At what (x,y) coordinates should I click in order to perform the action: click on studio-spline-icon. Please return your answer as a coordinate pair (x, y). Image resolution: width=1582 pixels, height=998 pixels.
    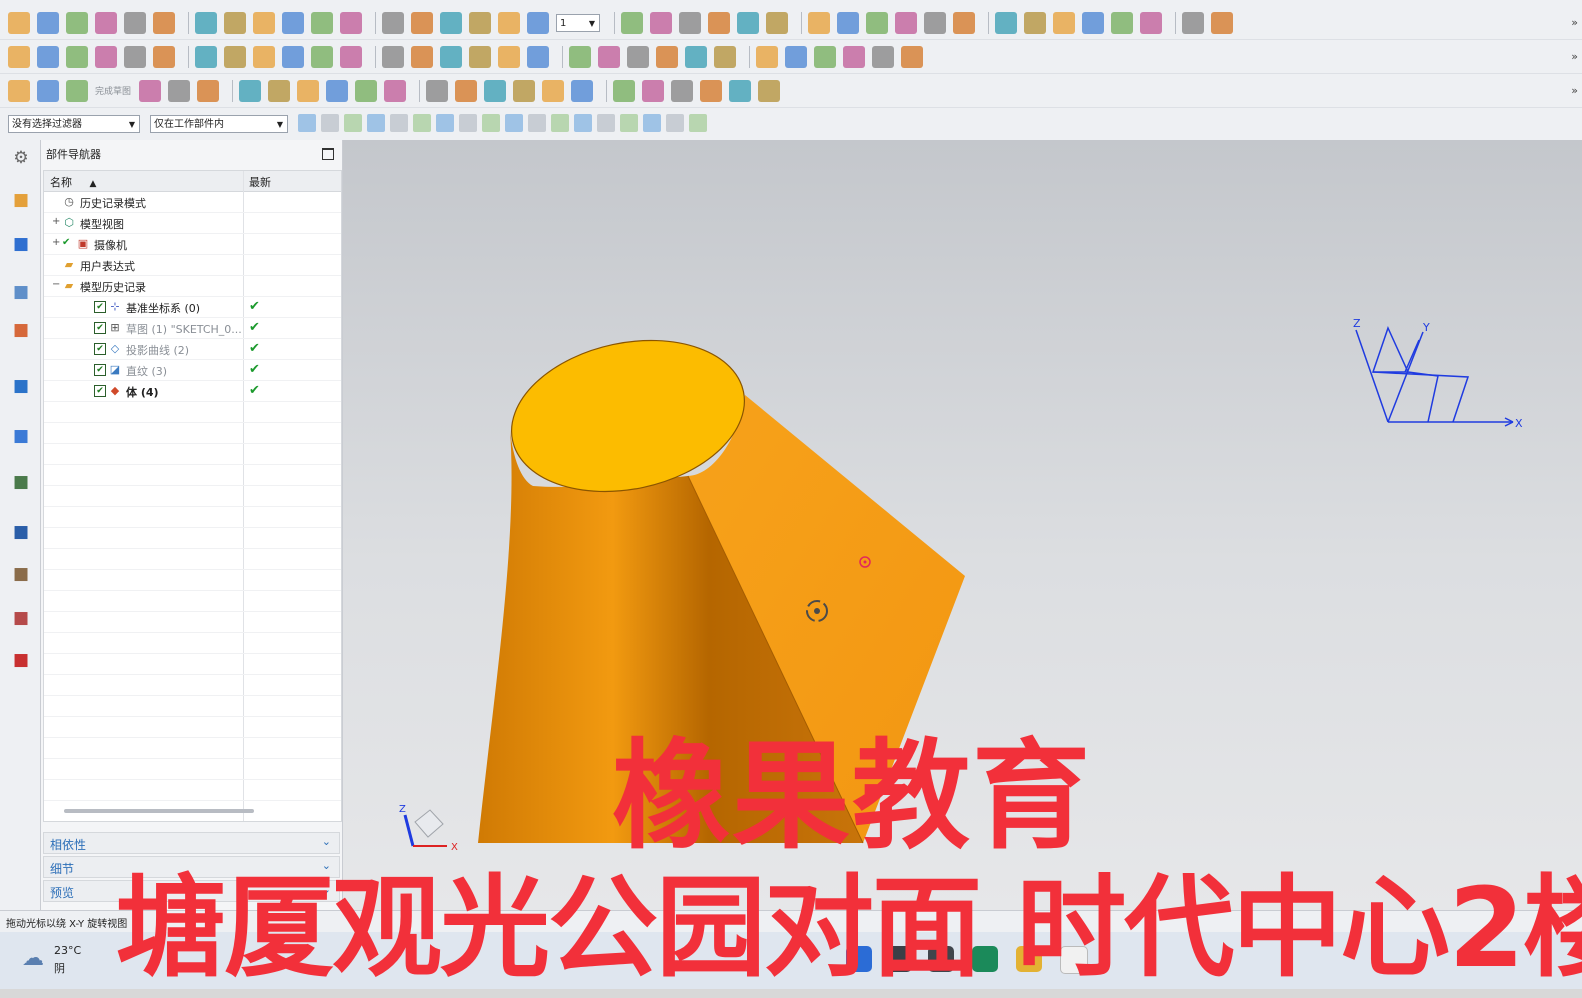
    Looking at the image, I should click on (395, 90).